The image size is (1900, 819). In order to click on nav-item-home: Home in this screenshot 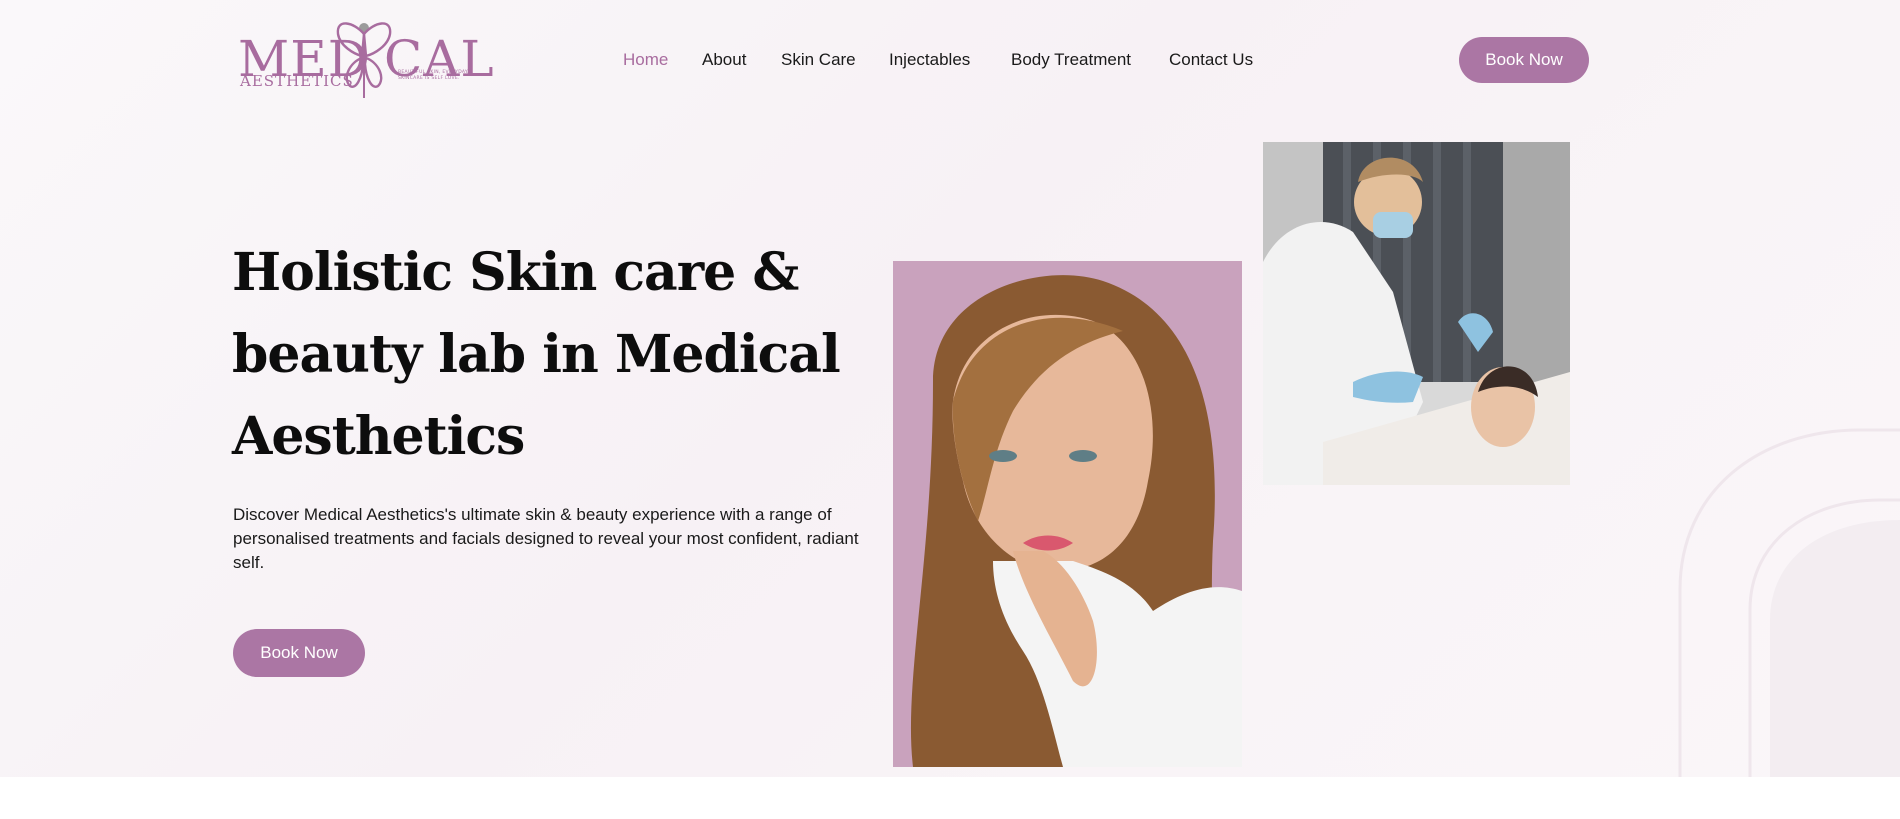, I will do `click(645, 60)`.